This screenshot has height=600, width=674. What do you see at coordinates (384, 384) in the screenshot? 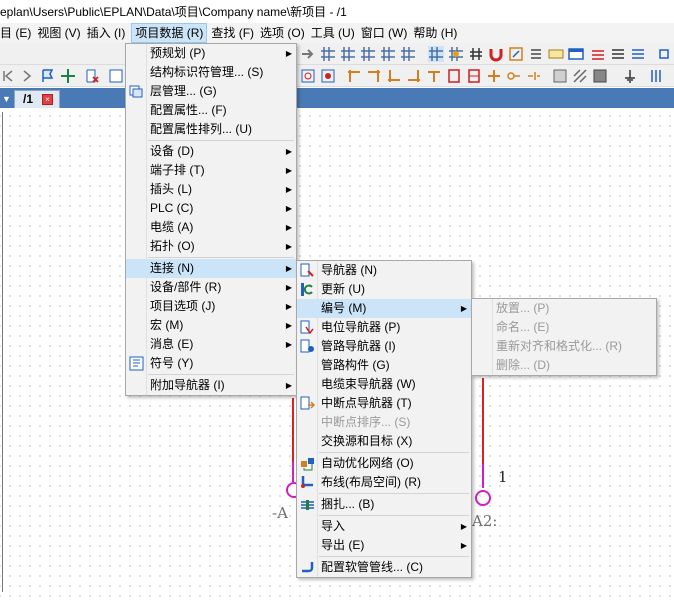
I see `menu-item-cable-harness-navigator: 电缆束导航器 (W)` at bounding box center [384, 384].